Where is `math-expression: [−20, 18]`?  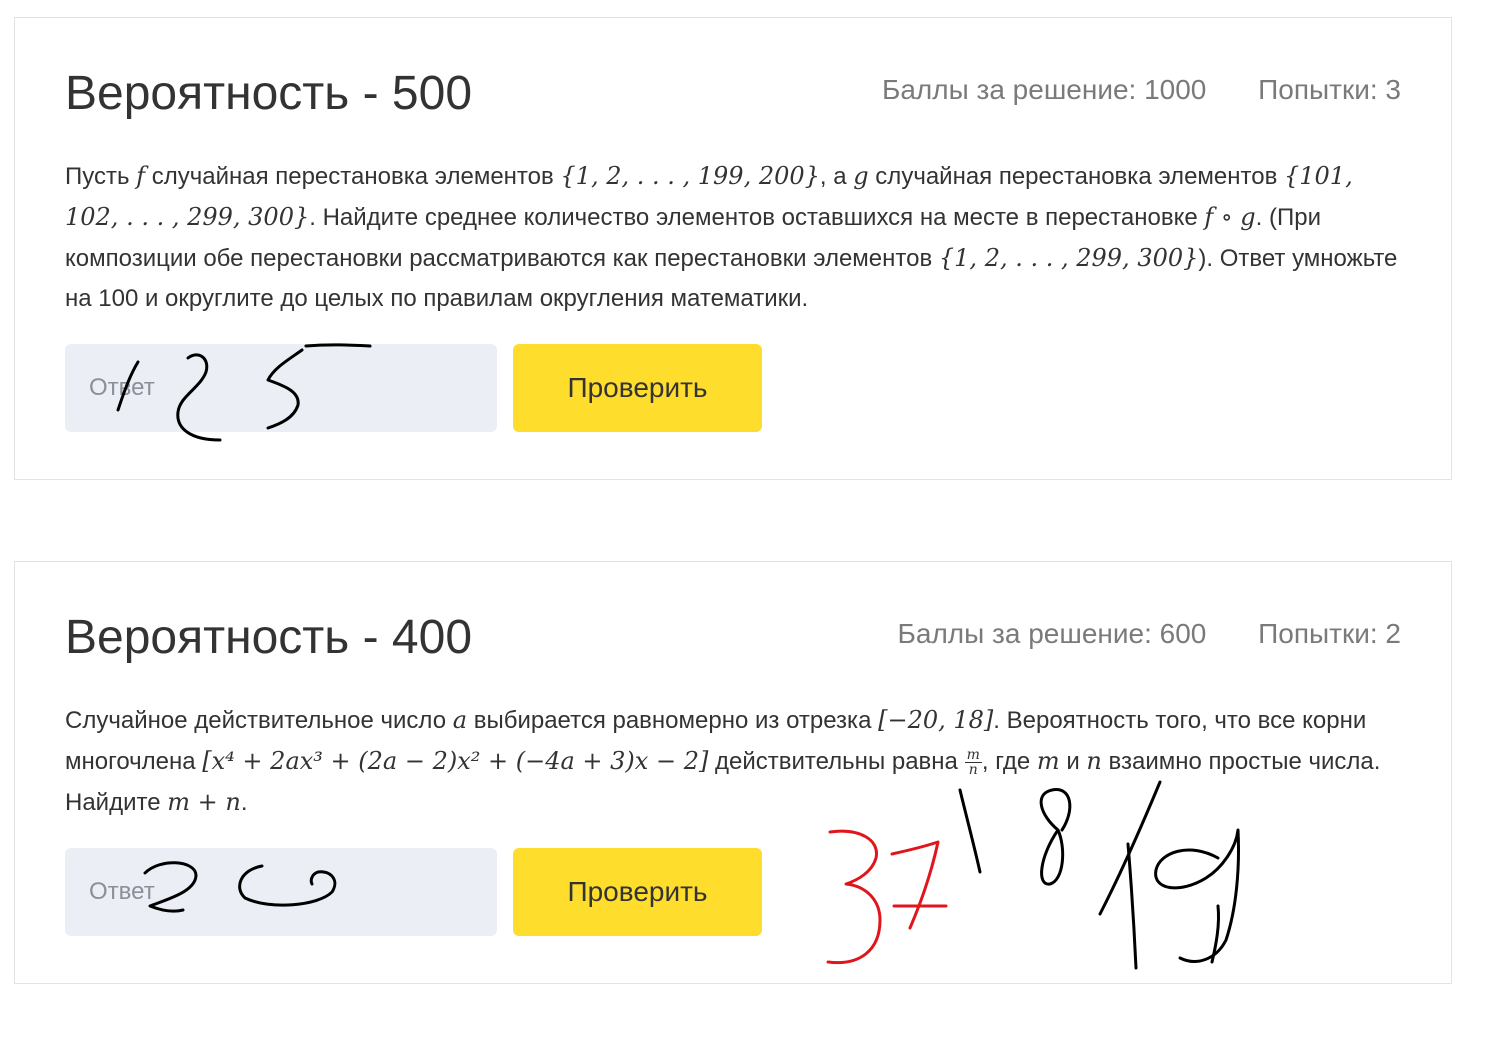
math-expression: [−20, 18] is located at coordinates (936, 720).